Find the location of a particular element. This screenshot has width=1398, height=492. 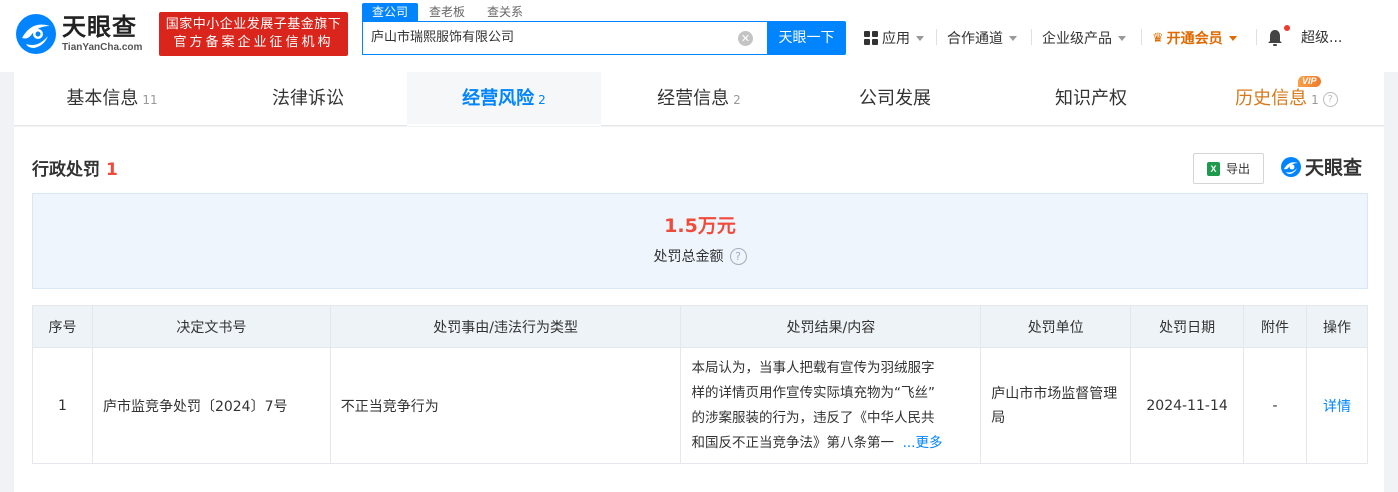

tab-label: 基本信息 is located at coordinates (102, 98).